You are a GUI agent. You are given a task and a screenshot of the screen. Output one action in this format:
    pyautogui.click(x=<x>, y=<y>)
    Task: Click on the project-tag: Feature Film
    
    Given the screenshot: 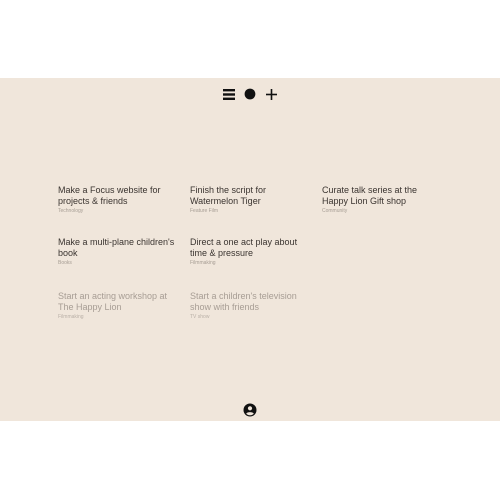 What is the action you would take?
    pyautogui.click(x=204, y=211)
    